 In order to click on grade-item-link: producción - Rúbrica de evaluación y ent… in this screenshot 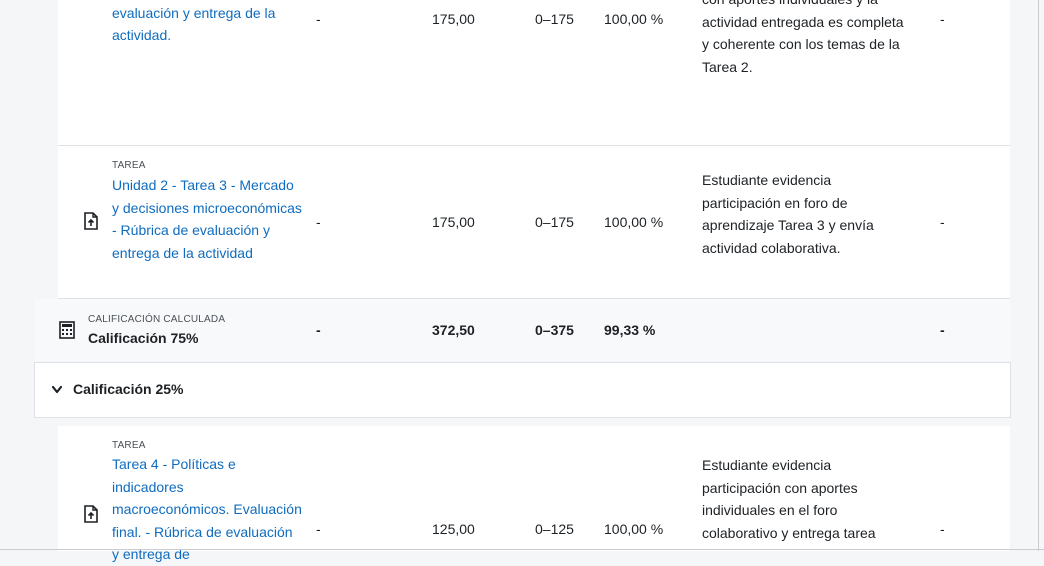, I will do `click(207, 23)`.